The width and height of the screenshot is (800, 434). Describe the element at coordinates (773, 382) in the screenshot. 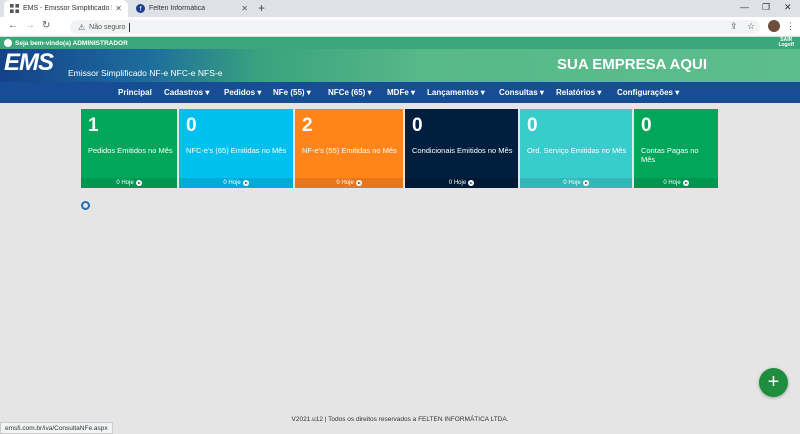

I see `add-fab-button: +` at that location.